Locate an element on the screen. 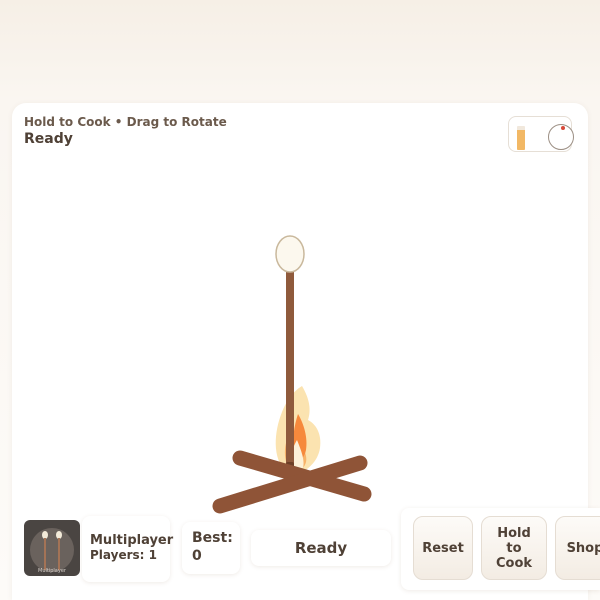 The image size is (600, 600). roasting-stick is located at coordinates (290, 372).